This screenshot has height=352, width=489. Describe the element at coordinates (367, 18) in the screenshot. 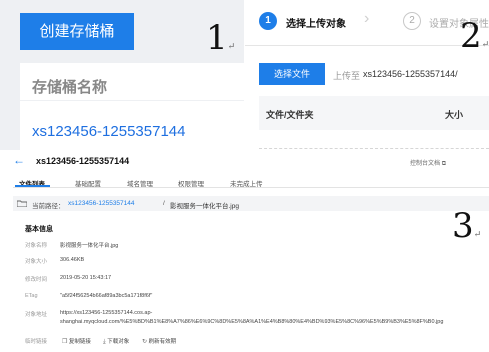

I see `chevron-right-icon: ›` at that location.